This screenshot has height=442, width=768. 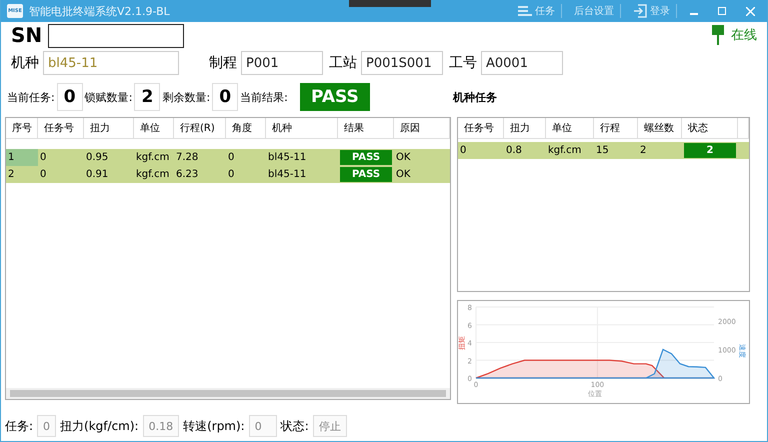 I want to click on table-cell-text: 15, so click(x=602, y=151).